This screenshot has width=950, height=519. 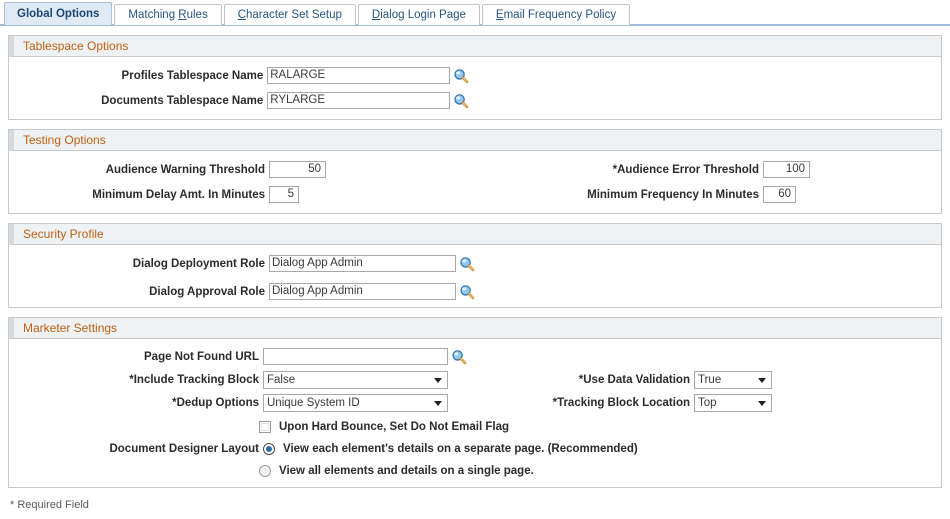 What do you see at coordinates (621, 403) in the screenshot?
I see `tracking-block-location-label: *Tracking Block Location` at bounding box center [621, 403].